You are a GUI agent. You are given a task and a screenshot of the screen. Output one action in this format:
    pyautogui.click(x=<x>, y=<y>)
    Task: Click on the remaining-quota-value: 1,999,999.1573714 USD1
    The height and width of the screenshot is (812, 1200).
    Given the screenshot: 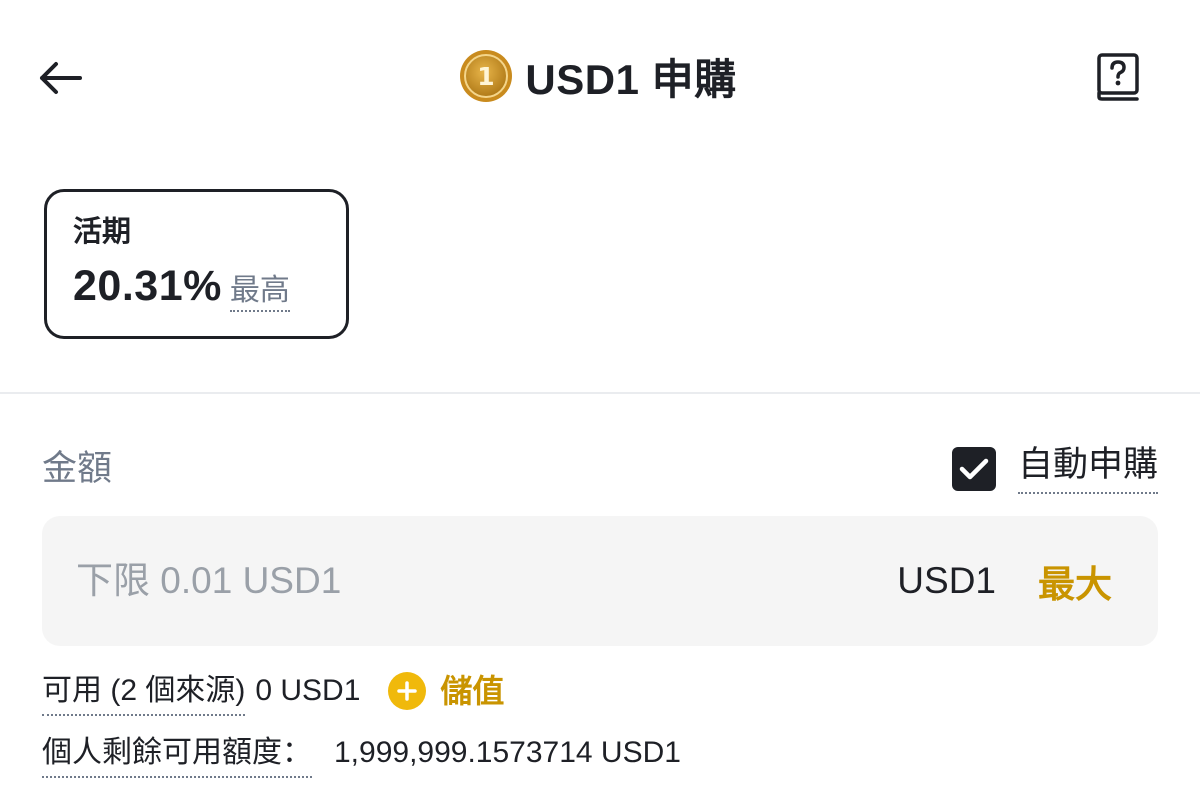 What is the action you would take?
    pyautogui.click(x=507, y=752)
    